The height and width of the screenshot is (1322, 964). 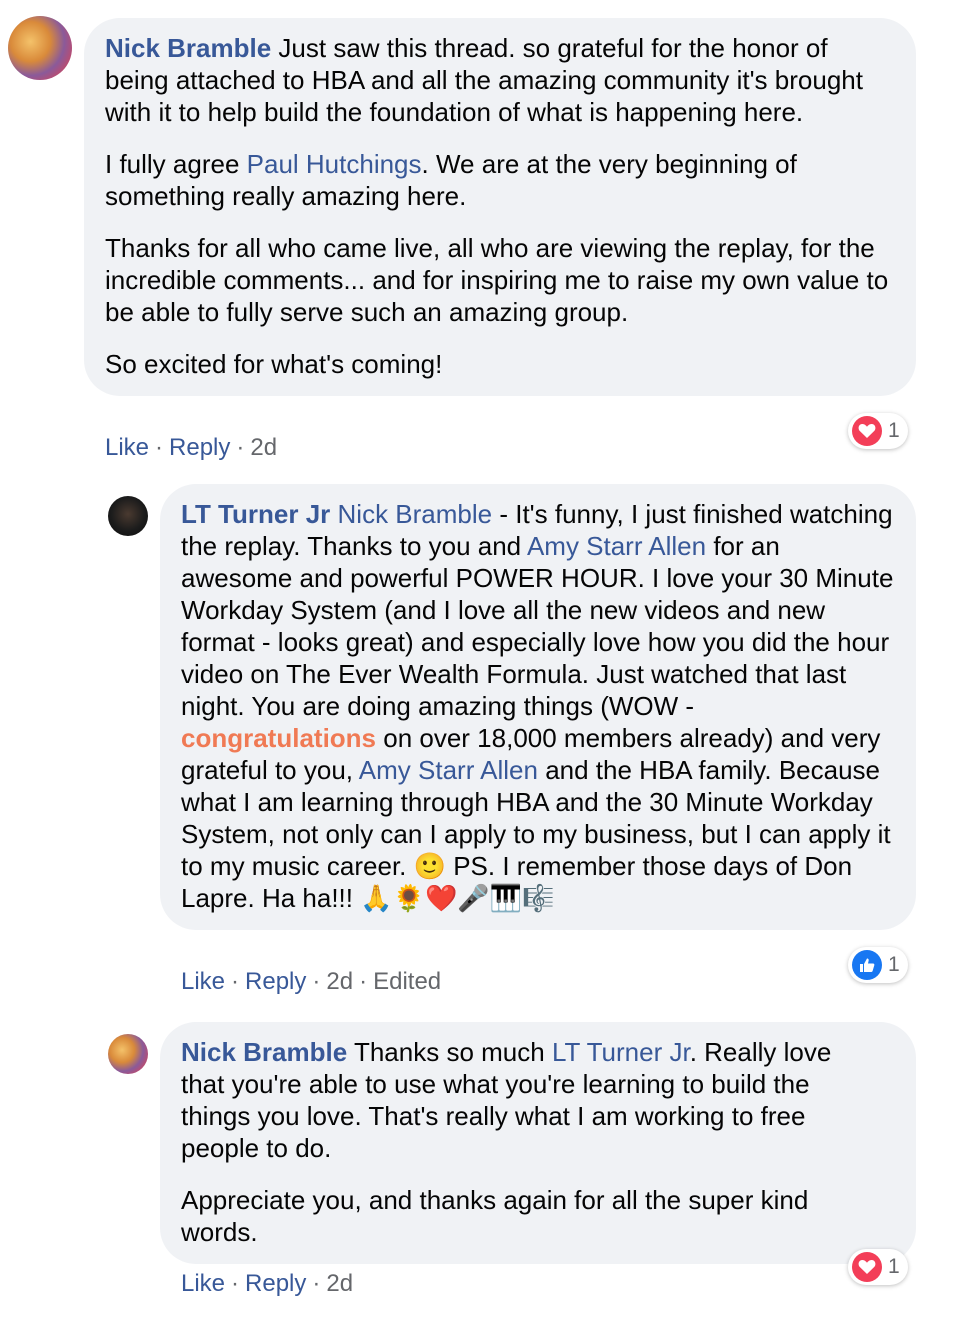 What do you see at coordinates (311, 981) in the screenshot?
I see `comment-actions: Like · Reply · 2d · Edited` at bounding box center [311, 981].